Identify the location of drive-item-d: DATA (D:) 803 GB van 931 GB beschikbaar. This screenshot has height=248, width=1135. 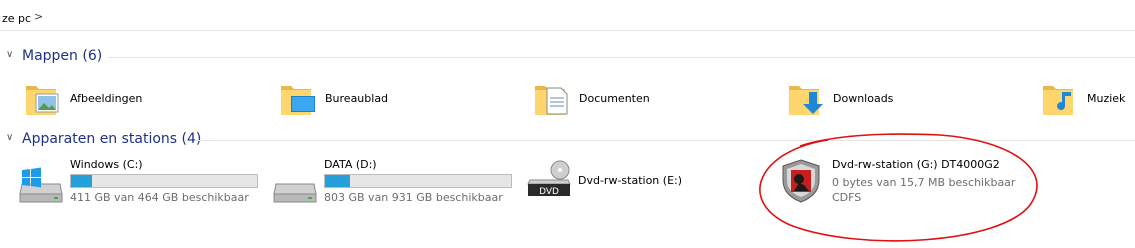
(397, 186).